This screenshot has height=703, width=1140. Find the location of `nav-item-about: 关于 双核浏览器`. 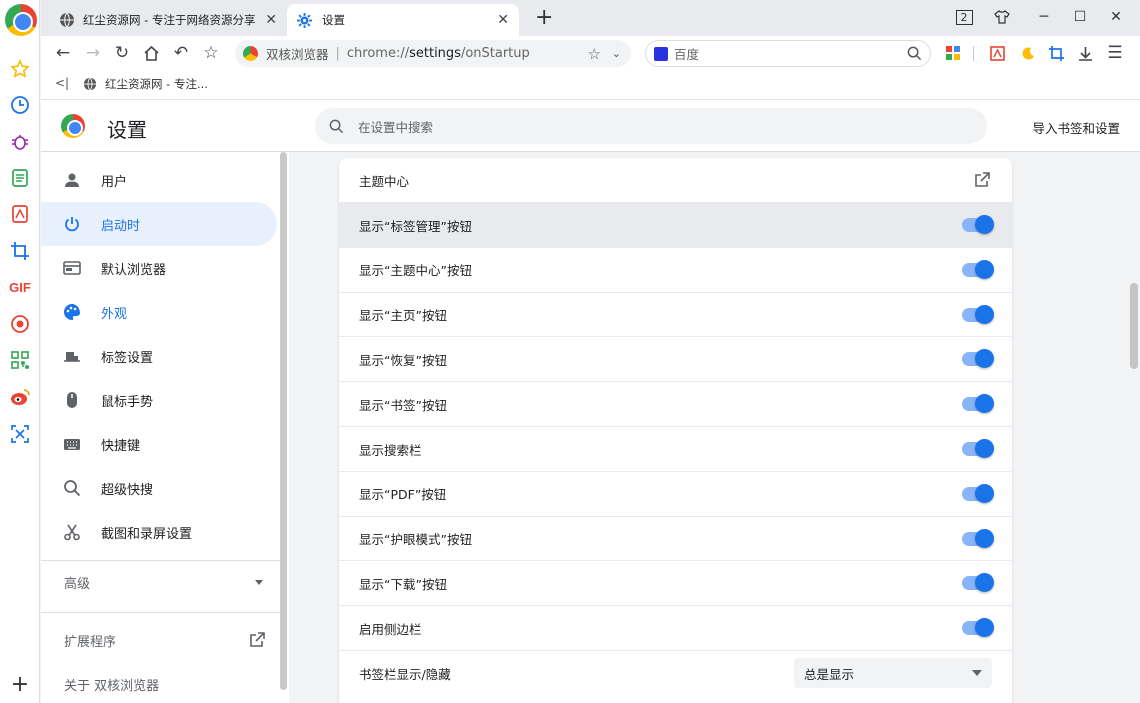

nav-item-about: 关于 双核浏览器 is located at coordinates (161, 682).